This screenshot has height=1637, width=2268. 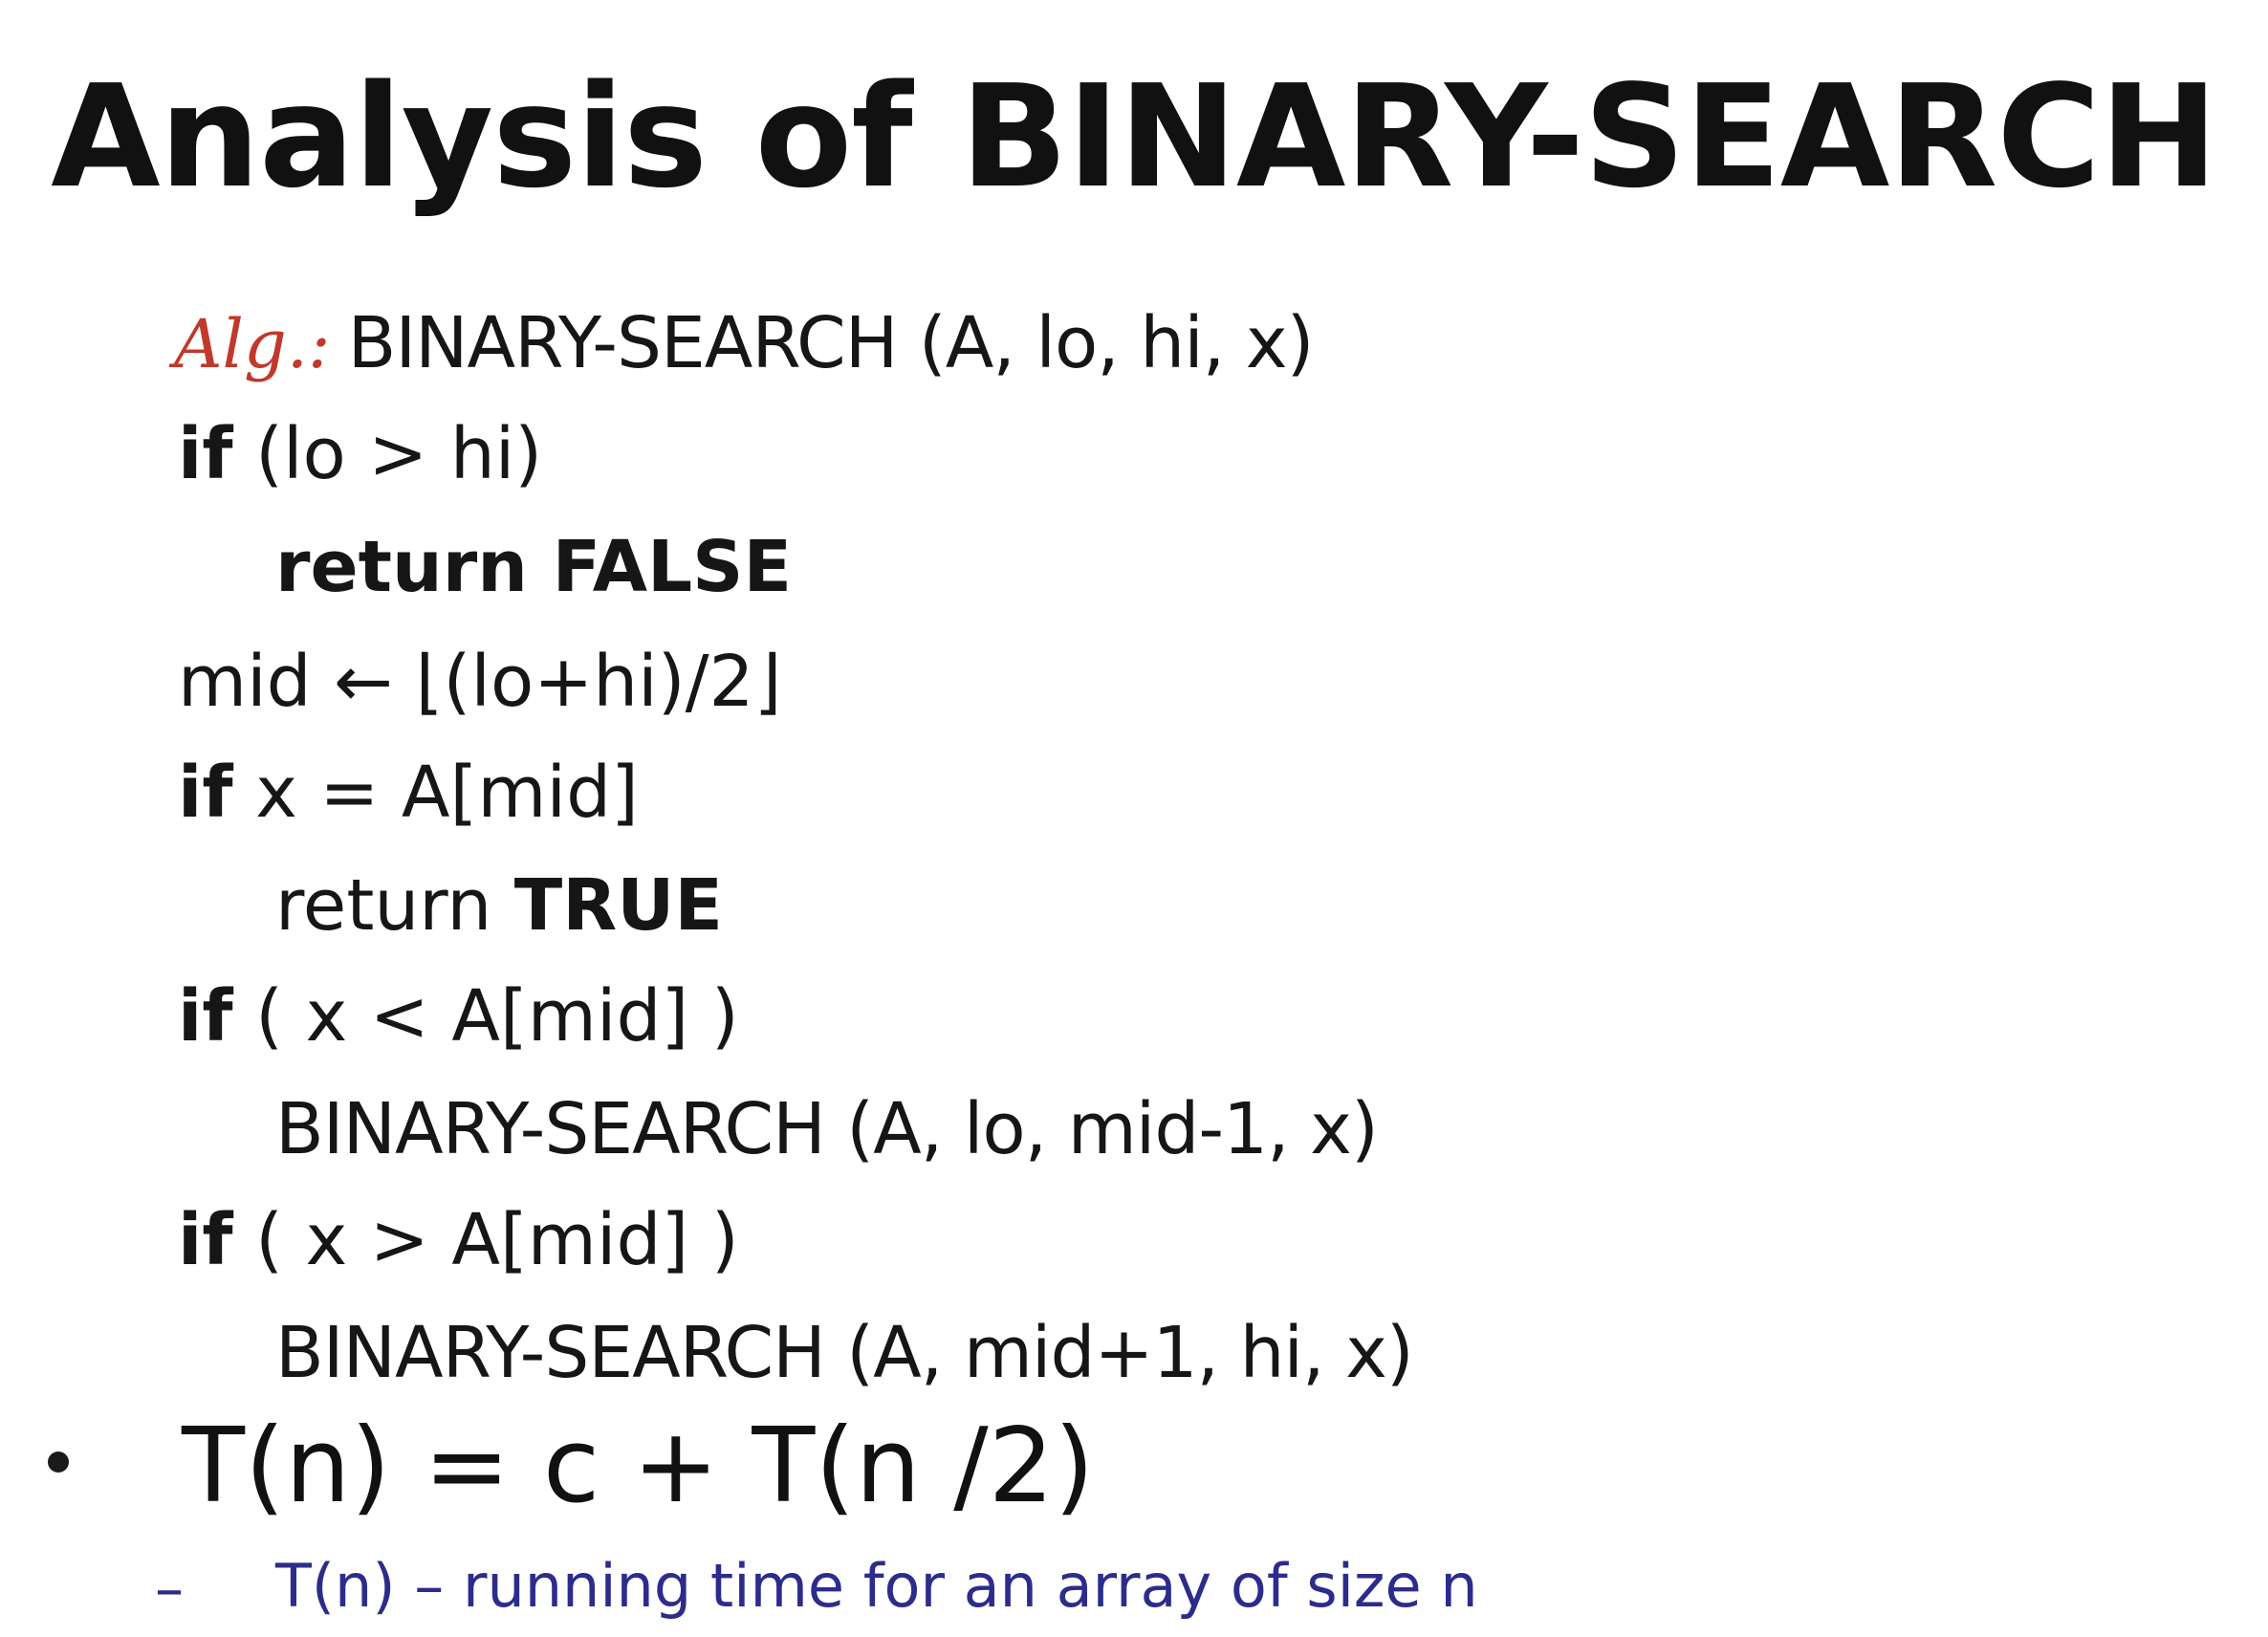 I want to click on algorithm-signature-line: Alg.: BINARY-SEARCH (A, lo, hi, x), so click(x=744, y=343).